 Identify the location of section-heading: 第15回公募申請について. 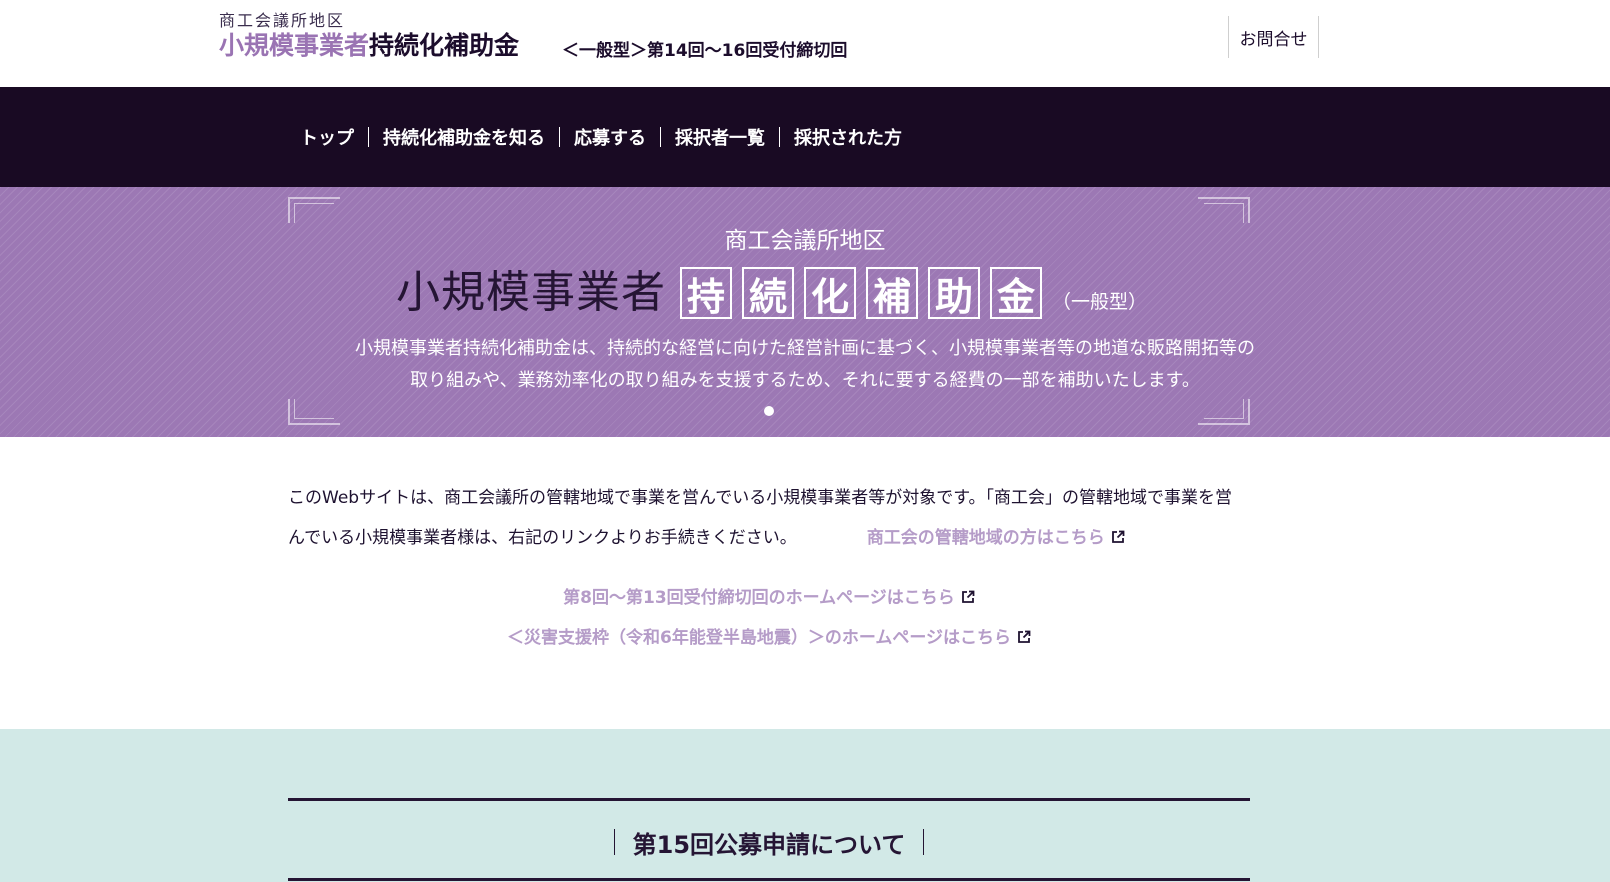
(769, 842).